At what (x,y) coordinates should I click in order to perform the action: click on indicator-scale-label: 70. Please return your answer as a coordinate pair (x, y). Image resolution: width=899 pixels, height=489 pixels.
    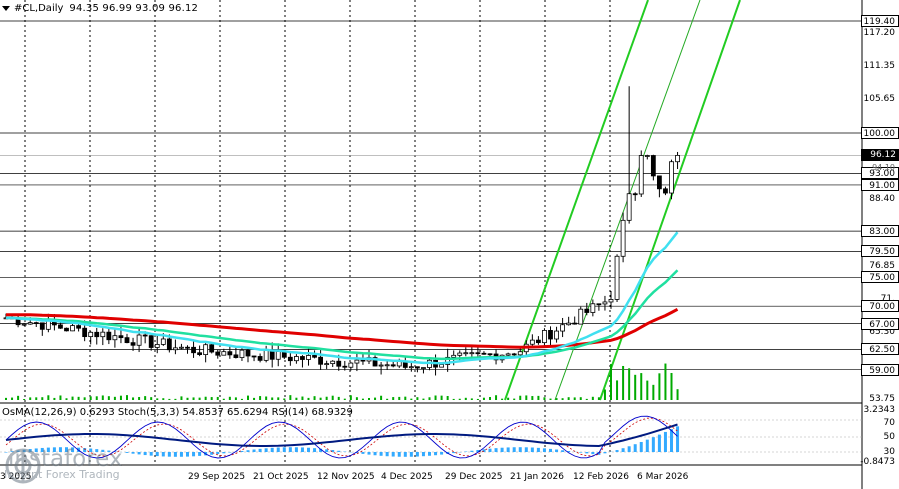
    Looking at the image, I should click on (889, 423).